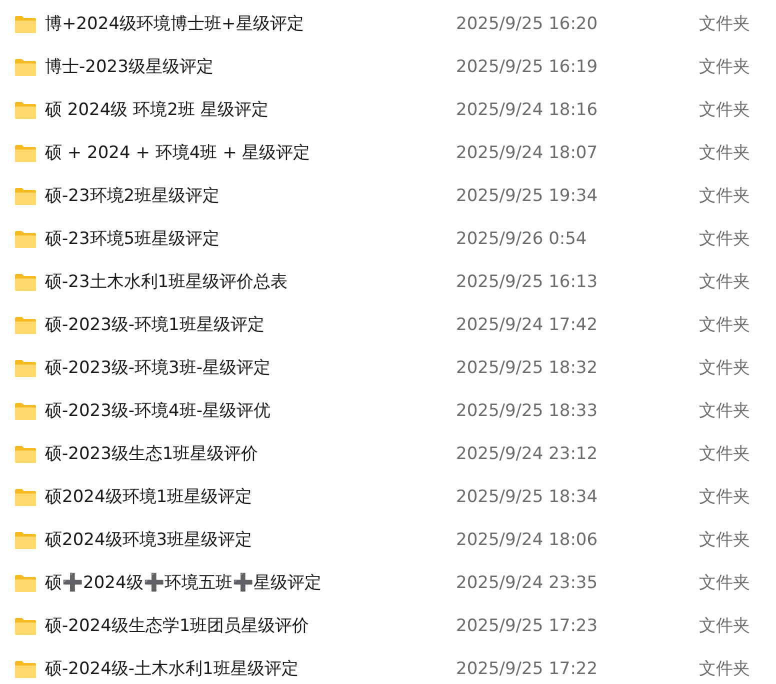 The image size is (776, 684). I want to click on modified-date: 2025/9/24 18:06, so click(527, 540).